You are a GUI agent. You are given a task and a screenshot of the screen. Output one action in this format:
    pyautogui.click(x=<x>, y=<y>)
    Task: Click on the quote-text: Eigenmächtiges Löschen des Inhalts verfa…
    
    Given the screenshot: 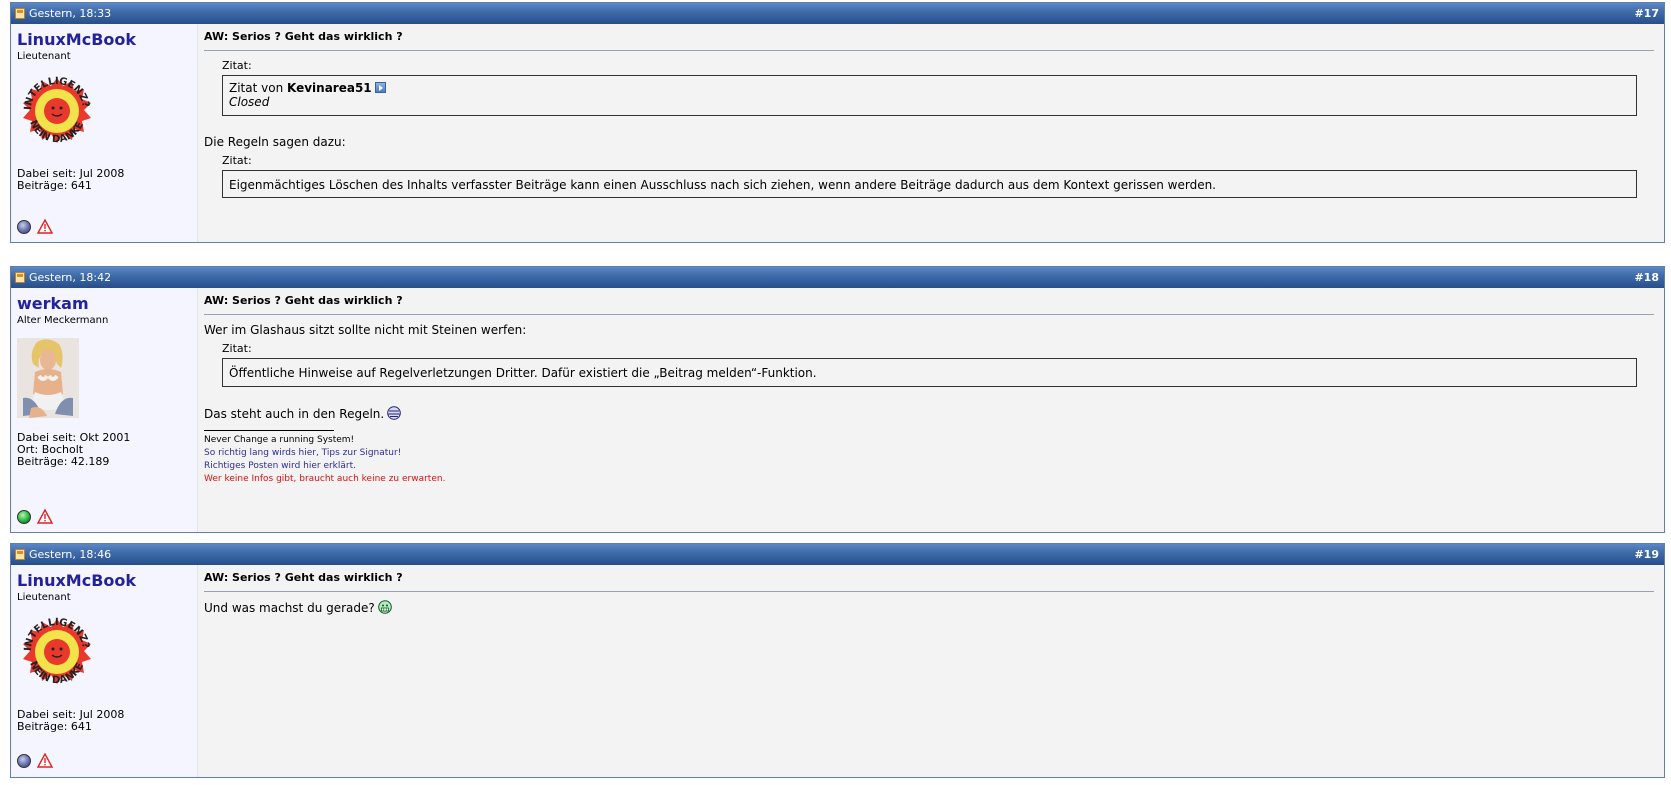 What is the action you would take?
    pyautogui.click(x=722, y=185)
    